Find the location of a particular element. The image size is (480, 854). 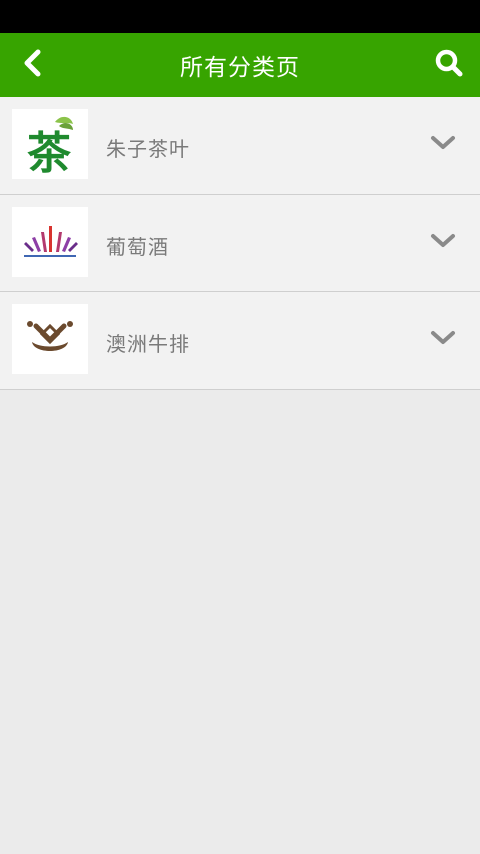

chevron-left-icon is located at coordinates (32, 65).